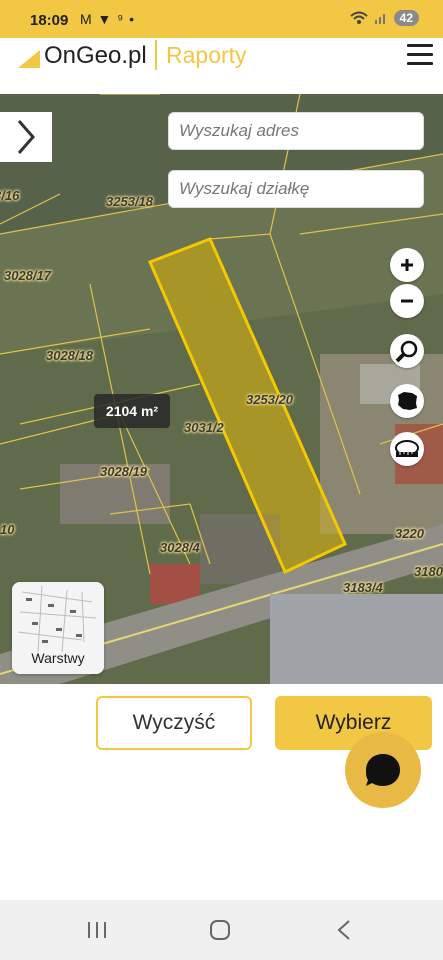 The image size is (443, 960). I want to click on section-title: Raporty, so click(206, 55).